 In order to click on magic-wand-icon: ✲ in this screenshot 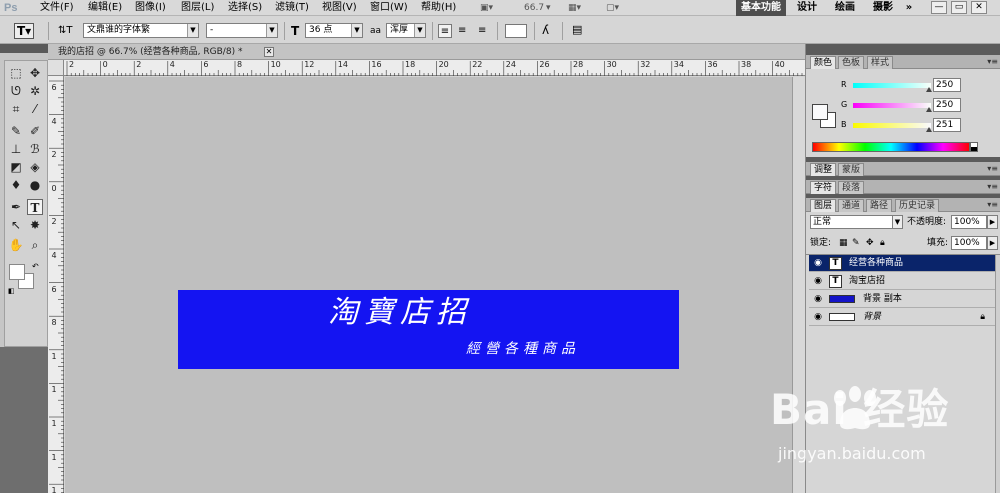, I will do `click(35, 91)`.